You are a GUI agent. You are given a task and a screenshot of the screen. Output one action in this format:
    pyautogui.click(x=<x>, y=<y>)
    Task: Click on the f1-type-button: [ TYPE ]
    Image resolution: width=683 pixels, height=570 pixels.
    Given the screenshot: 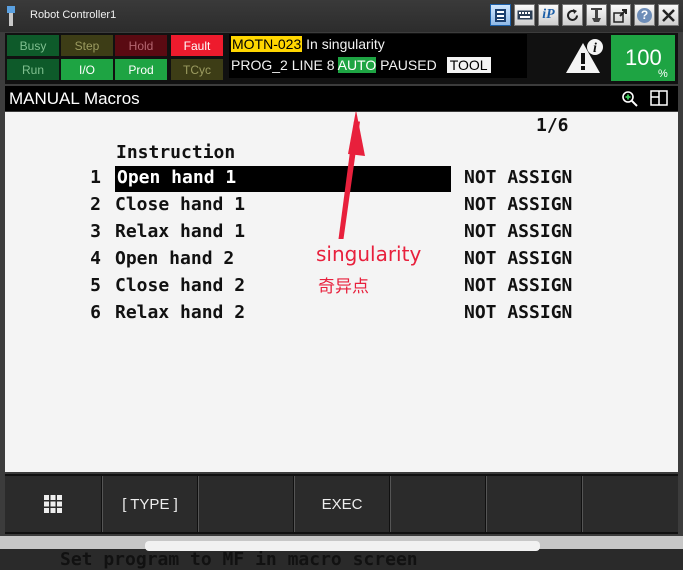 What is the action you would take?
    pyautogui.click(x=149, y=504)
    